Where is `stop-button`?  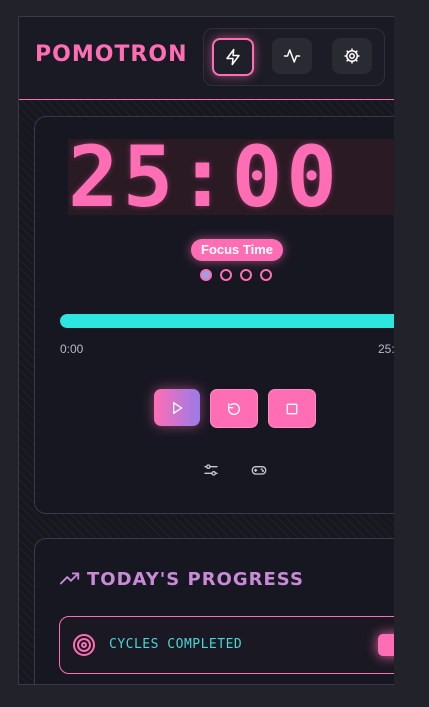 stop-button is located at coordinates (292, 408).